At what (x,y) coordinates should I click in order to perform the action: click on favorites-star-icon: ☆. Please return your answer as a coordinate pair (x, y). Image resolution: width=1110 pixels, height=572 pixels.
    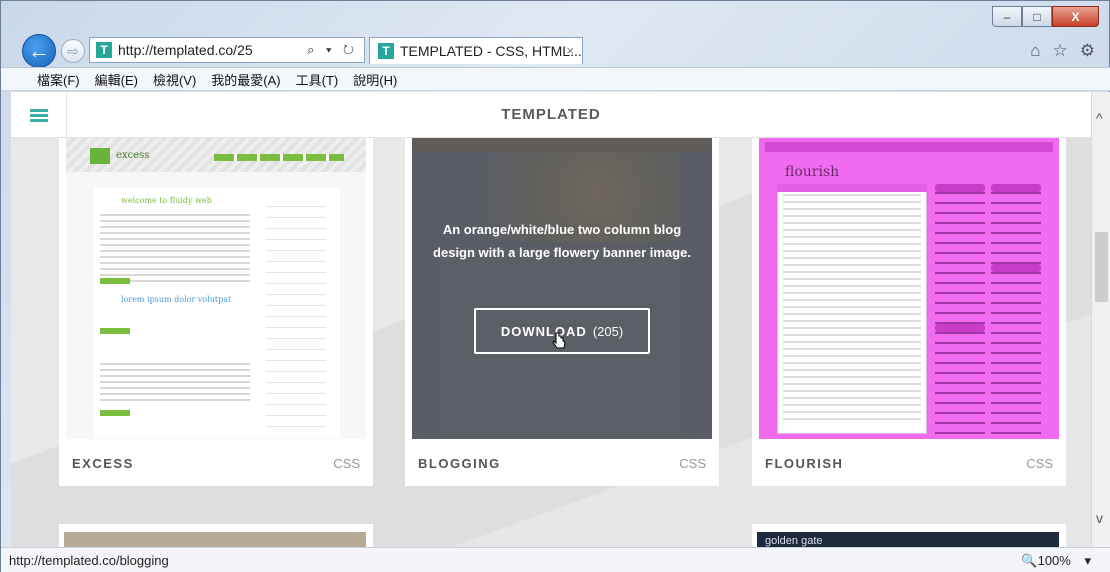
    Looking at the image, I should click on (1060, 51).